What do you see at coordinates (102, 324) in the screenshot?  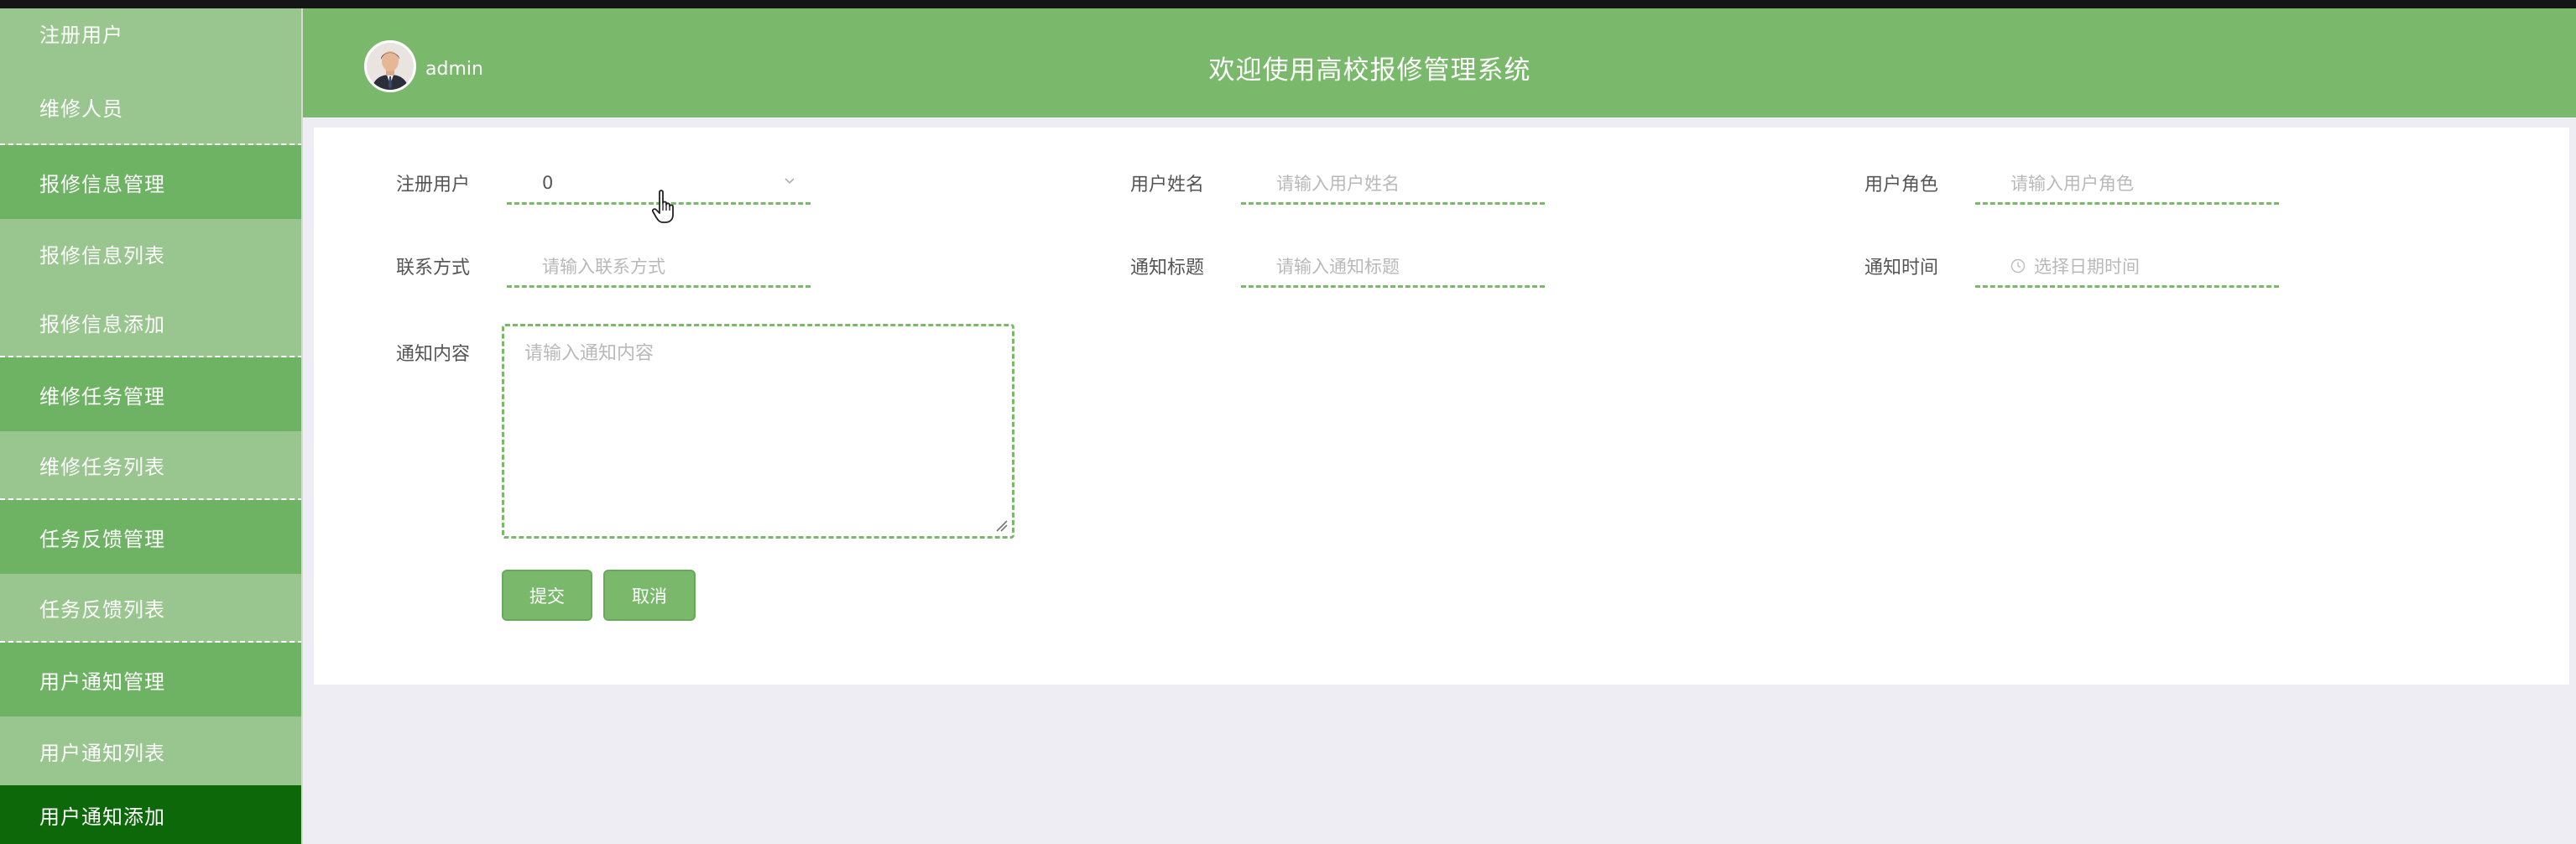 I see `sidebar-item-label: 报修信息添加` at bounding box center [102, 324].